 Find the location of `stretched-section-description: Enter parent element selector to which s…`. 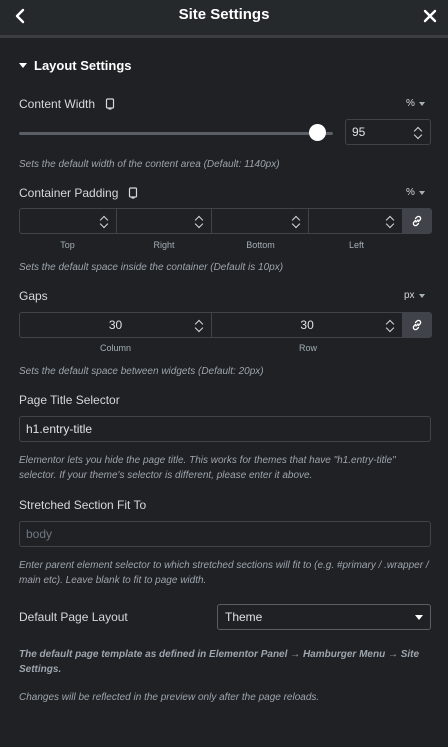

stretched-section-description: Enter parent element selector to which s… is located at coordinates (224, 573).